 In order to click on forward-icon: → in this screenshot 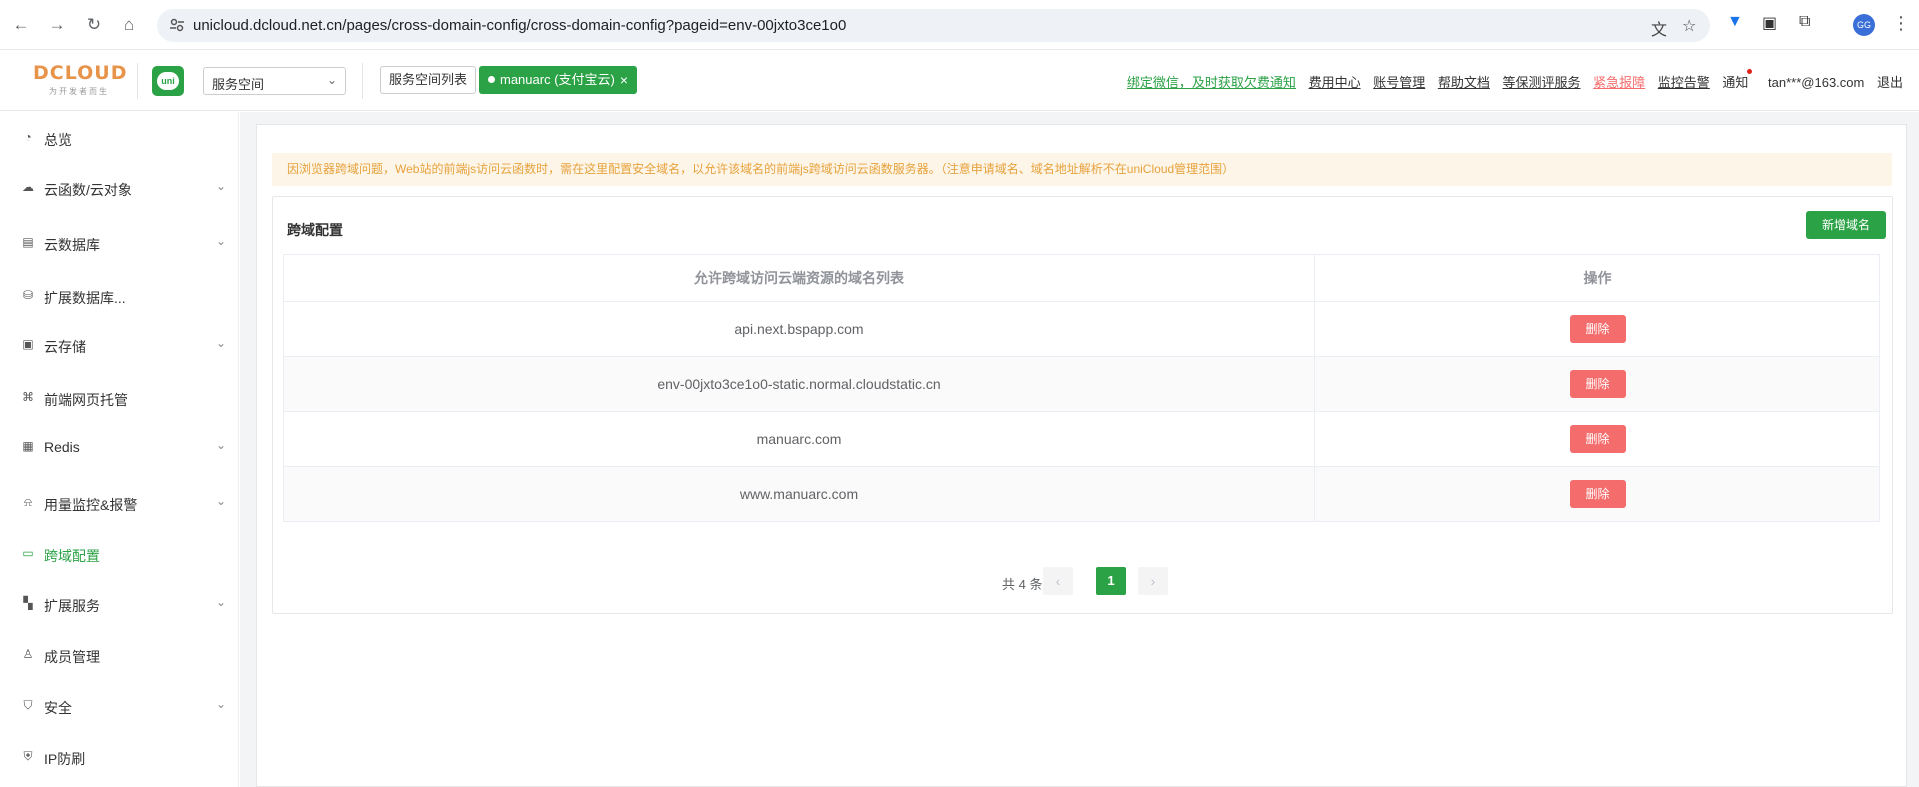, I will do `click(57, 25)`.